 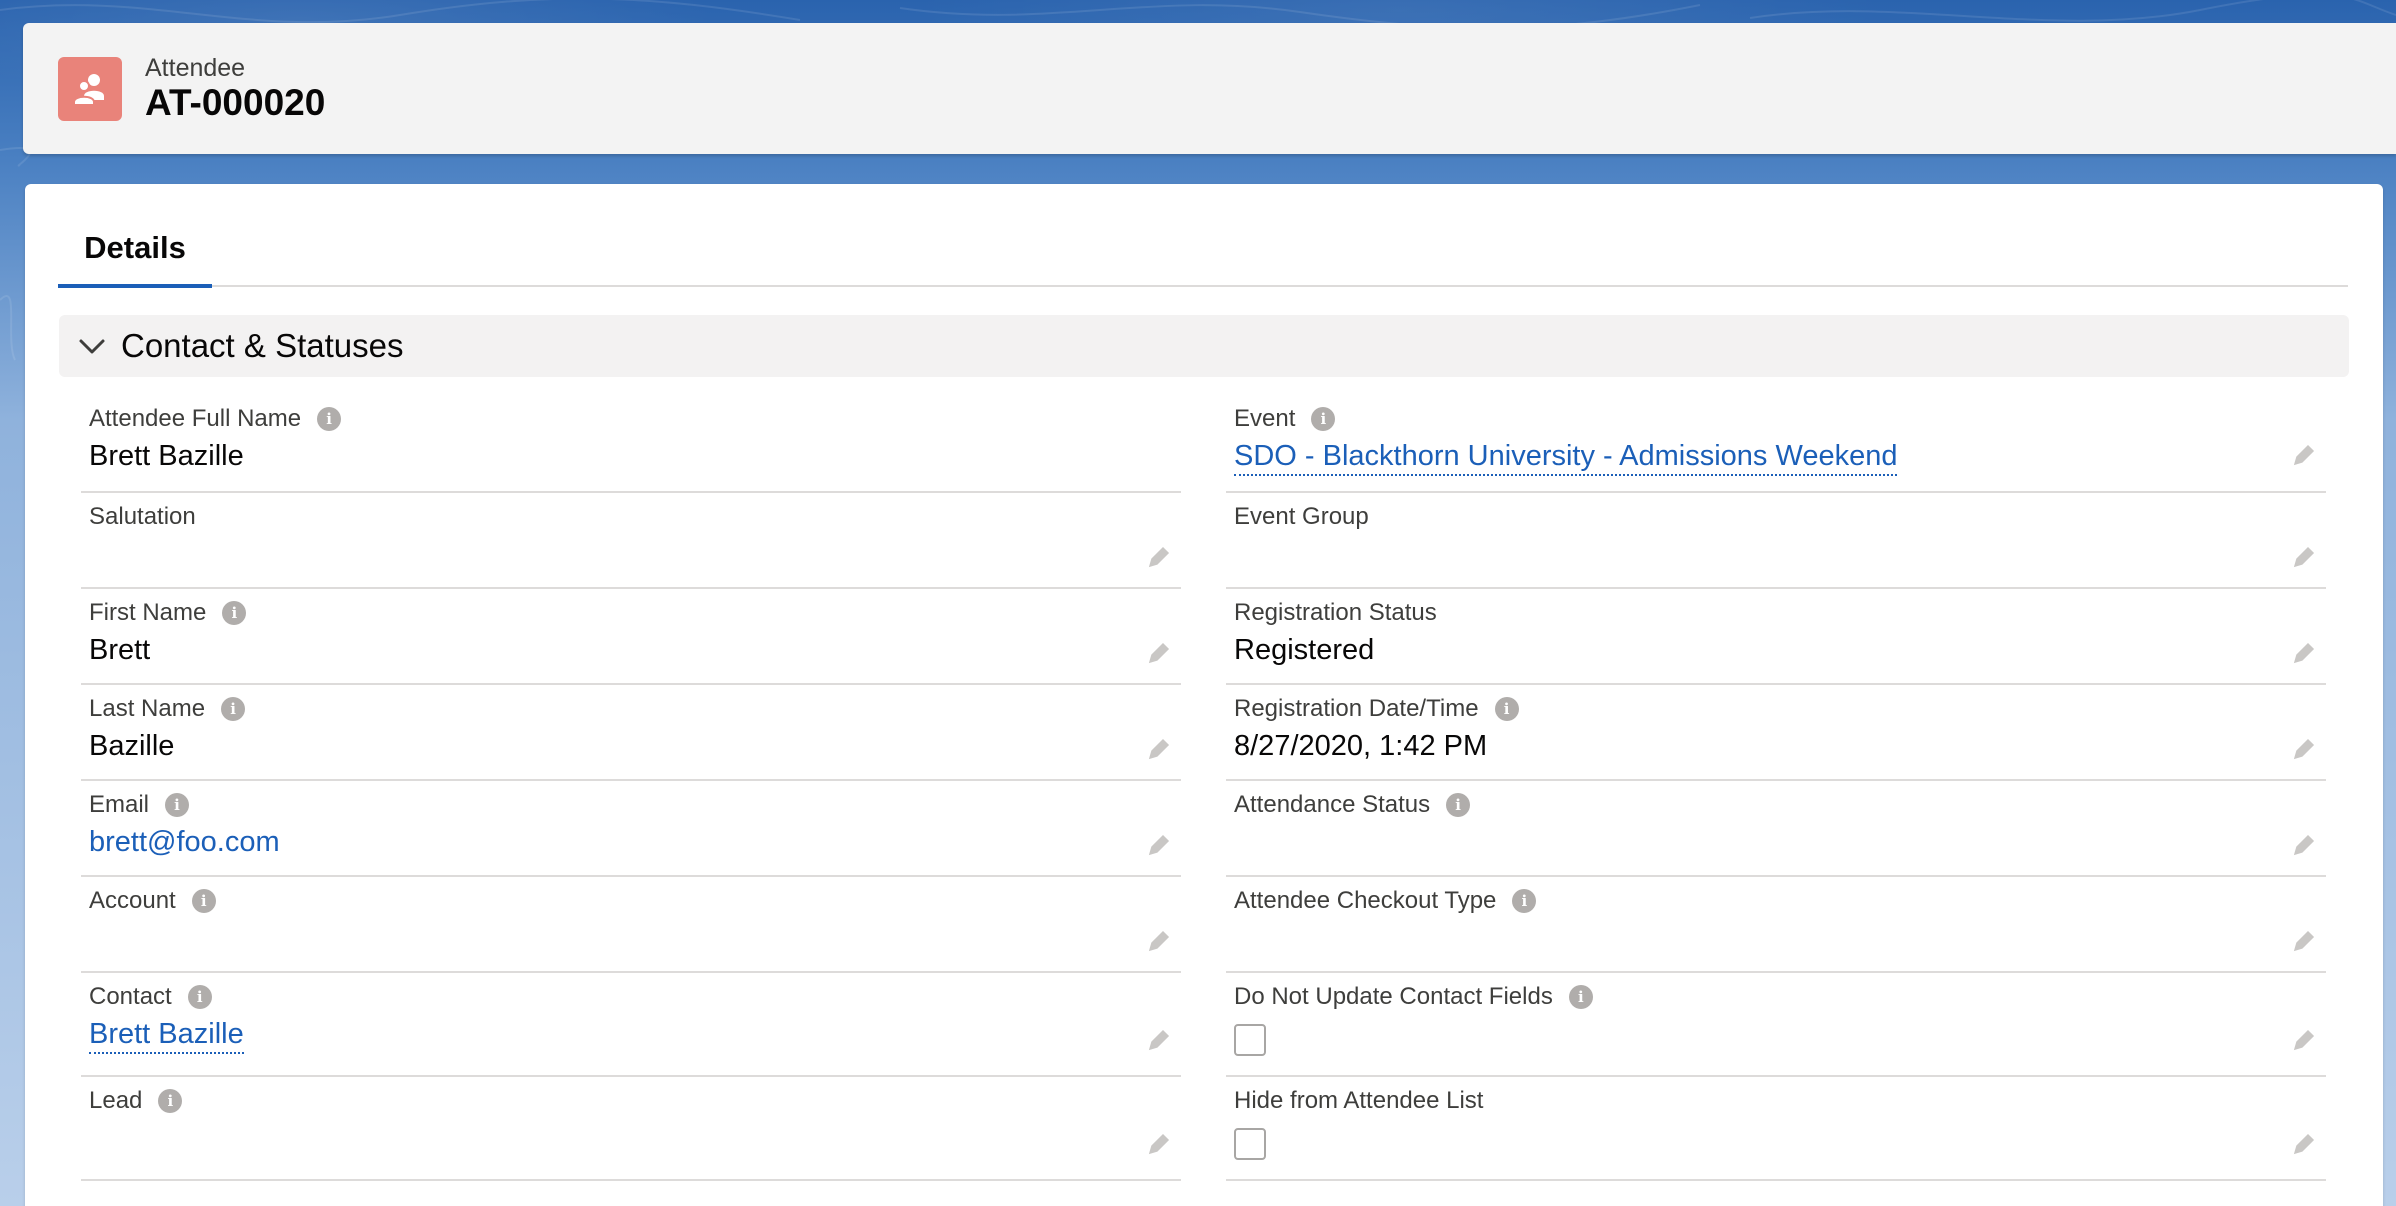 I want to click on field-value: Brett Bazille, so click(x=166, y=456).